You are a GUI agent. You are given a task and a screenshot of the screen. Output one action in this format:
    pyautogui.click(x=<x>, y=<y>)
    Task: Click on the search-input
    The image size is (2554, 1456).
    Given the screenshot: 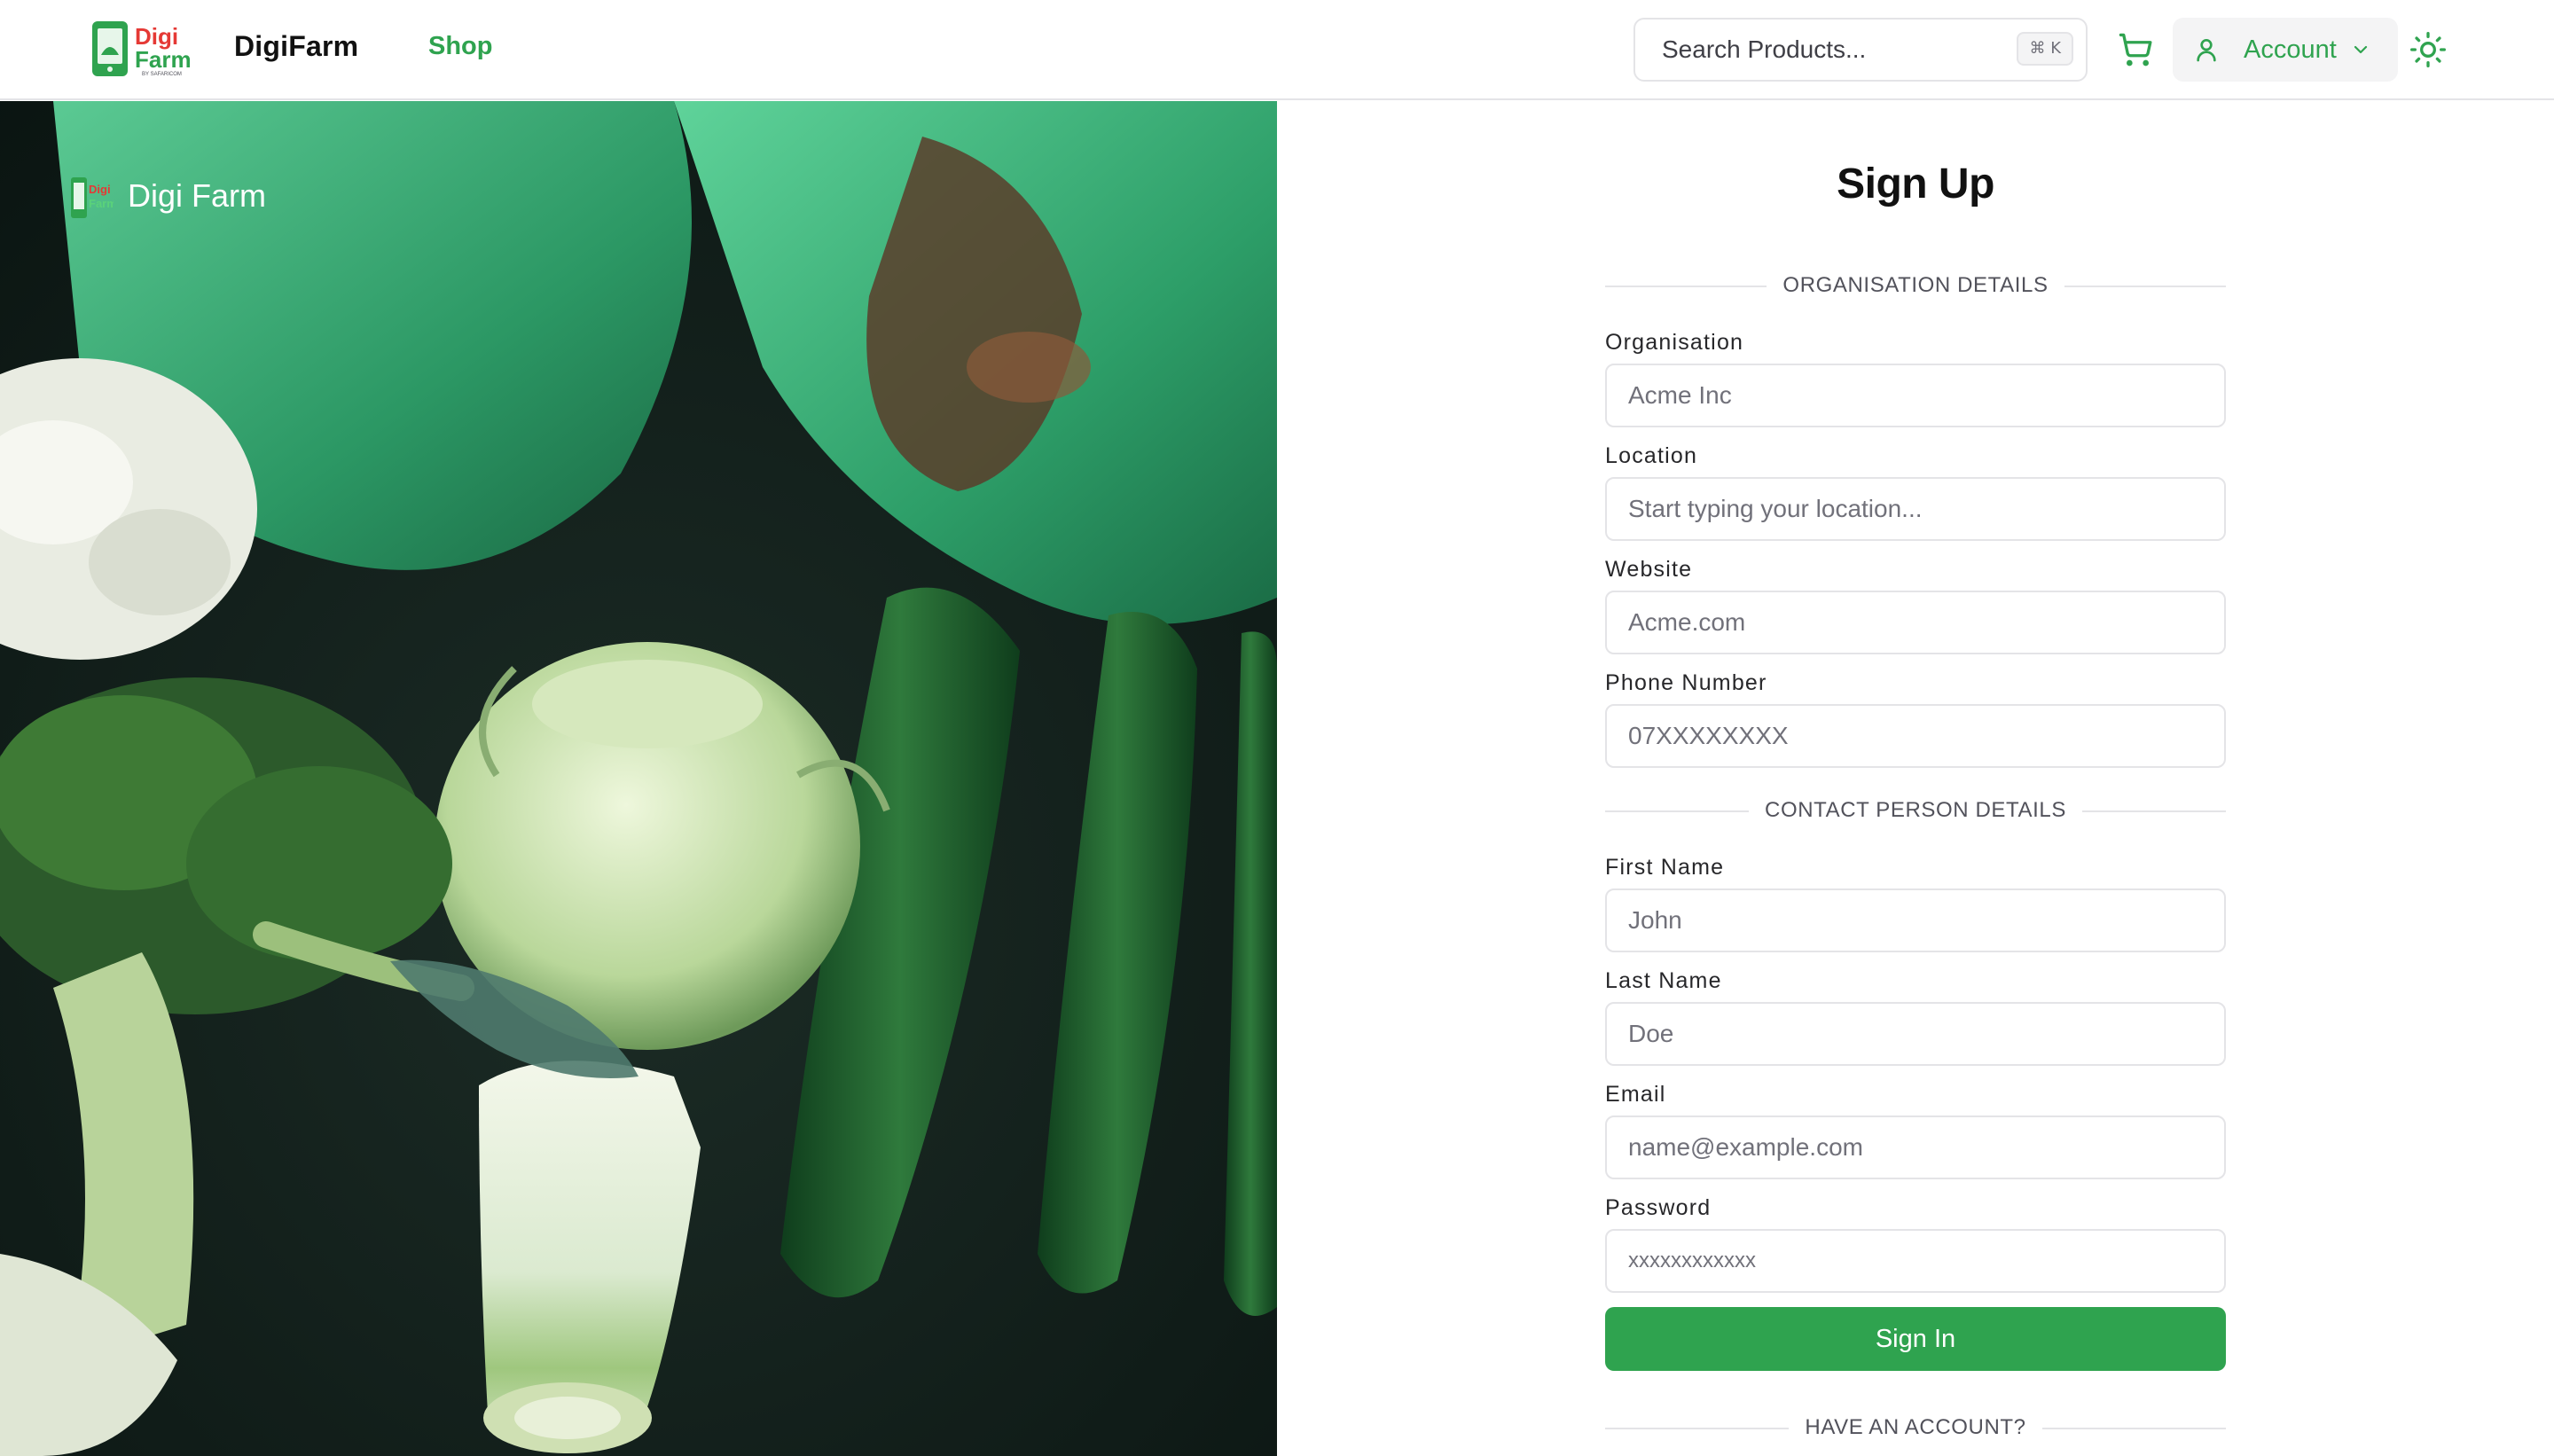 What is the action you would take?
    pyautogui.click(x=1830, y=50)
    